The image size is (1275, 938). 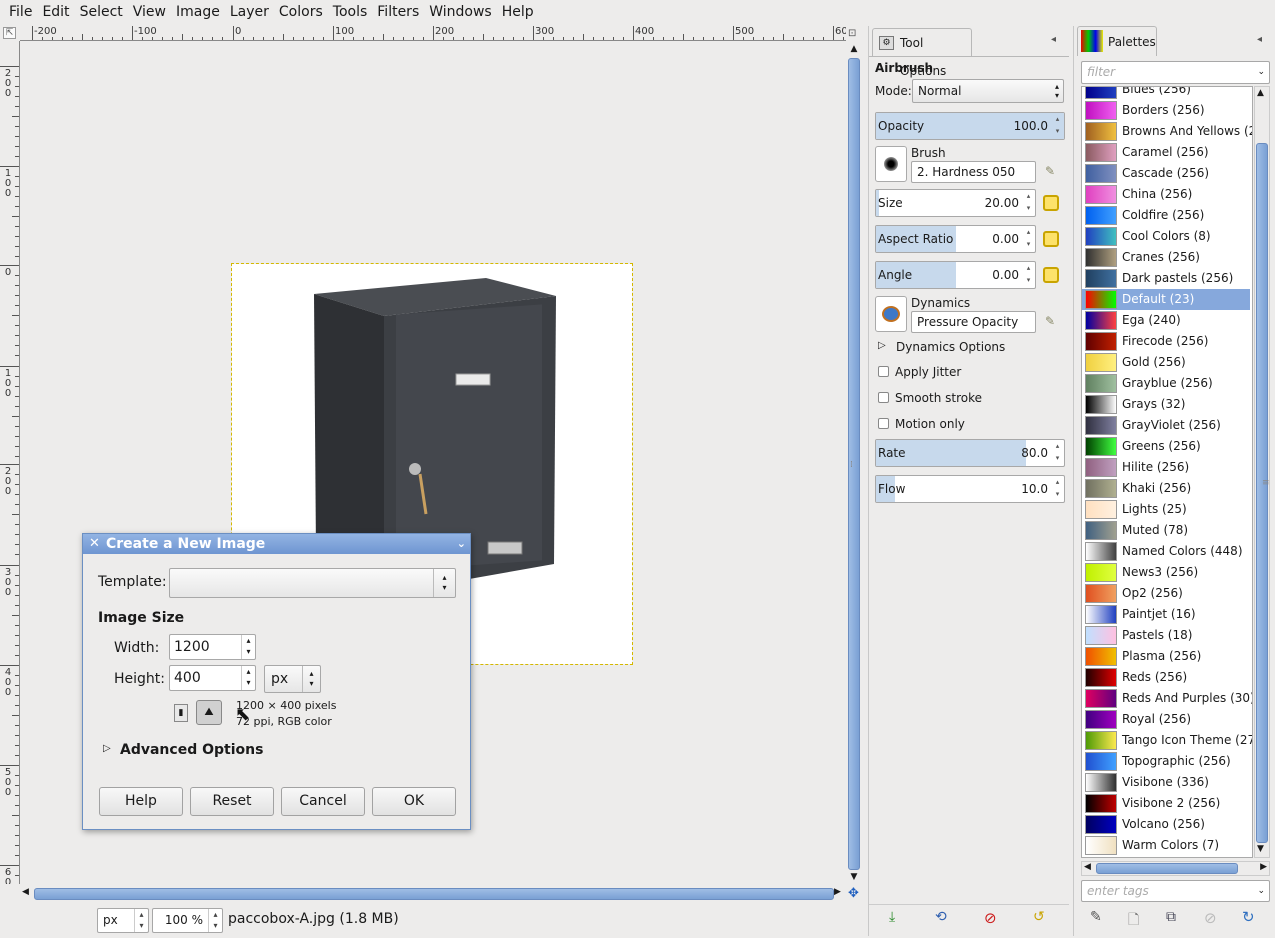 I want to click on menu-windows: Windows, so click(x=460, y=12).